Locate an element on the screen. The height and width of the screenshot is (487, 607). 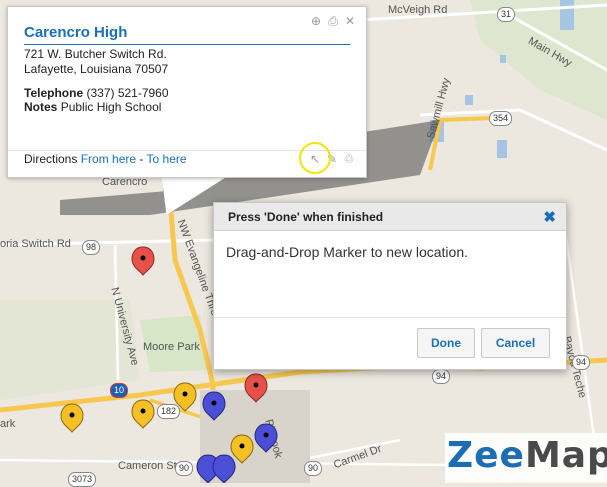
shield-98: 98 is located at coordinates (91, 247).